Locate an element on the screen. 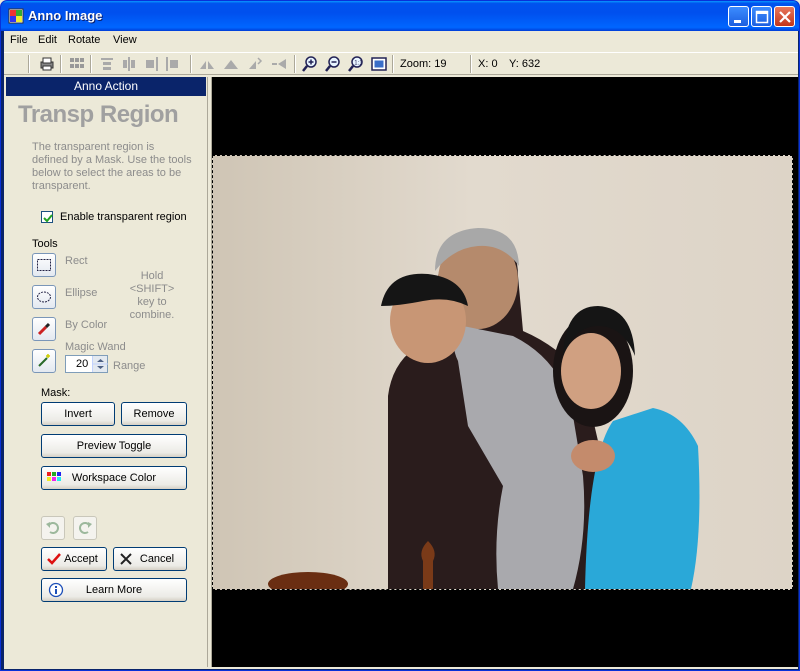 Image resolution: width=800 pixels, height=671 pixels. accept-button: Accept is located at coordinates (74, 559).